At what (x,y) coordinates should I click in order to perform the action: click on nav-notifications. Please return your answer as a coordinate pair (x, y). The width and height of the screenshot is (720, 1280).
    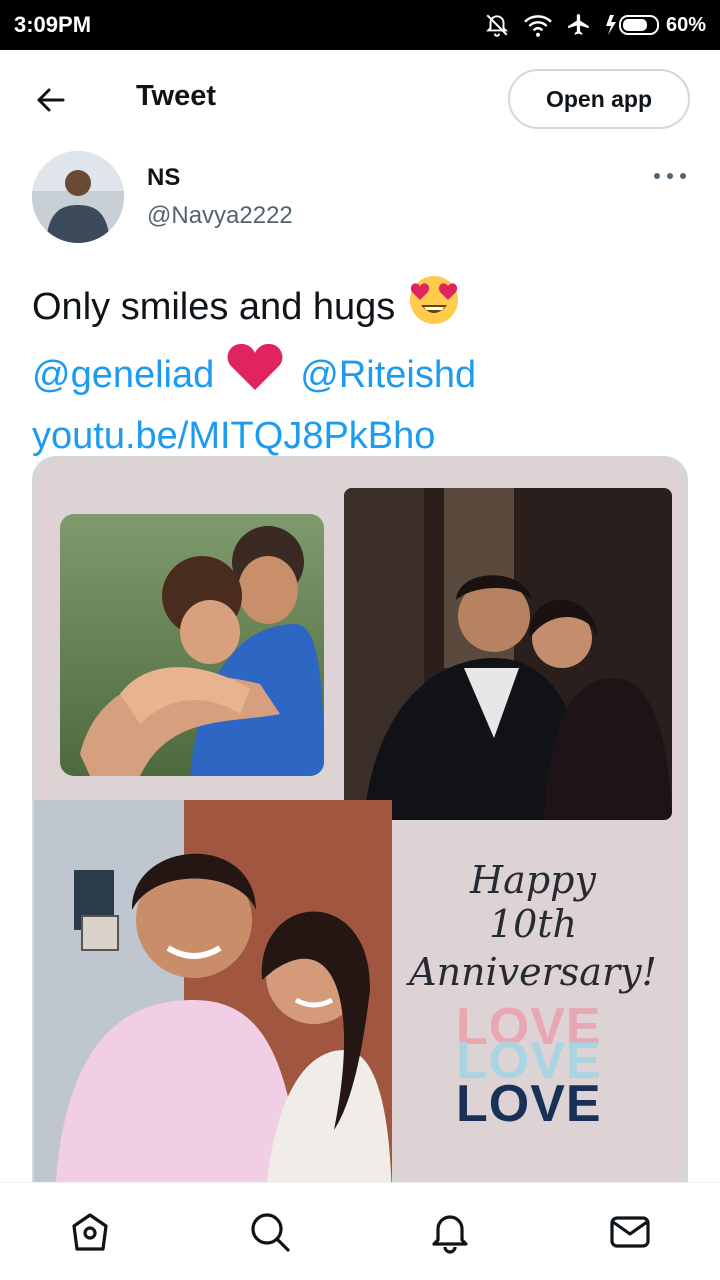
    Looking at the image, I should click on (450, 1232).